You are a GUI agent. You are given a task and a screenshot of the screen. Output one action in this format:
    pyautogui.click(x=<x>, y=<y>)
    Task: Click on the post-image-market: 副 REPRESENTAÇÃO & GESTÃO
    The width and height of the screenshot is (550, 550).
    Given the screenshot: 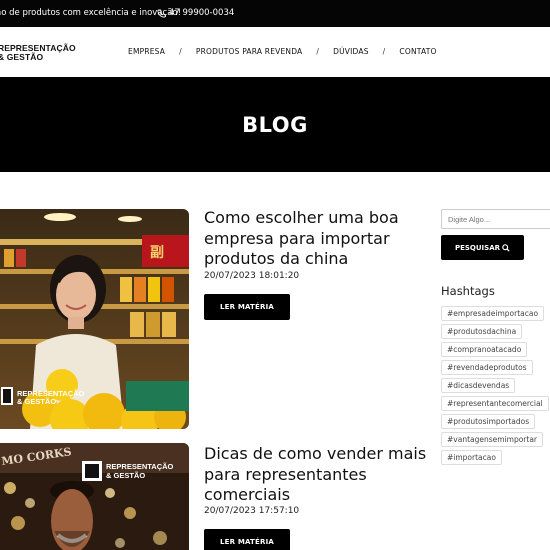 What is the action you would take?
    pyautogui.click(x=94, y=319)
    